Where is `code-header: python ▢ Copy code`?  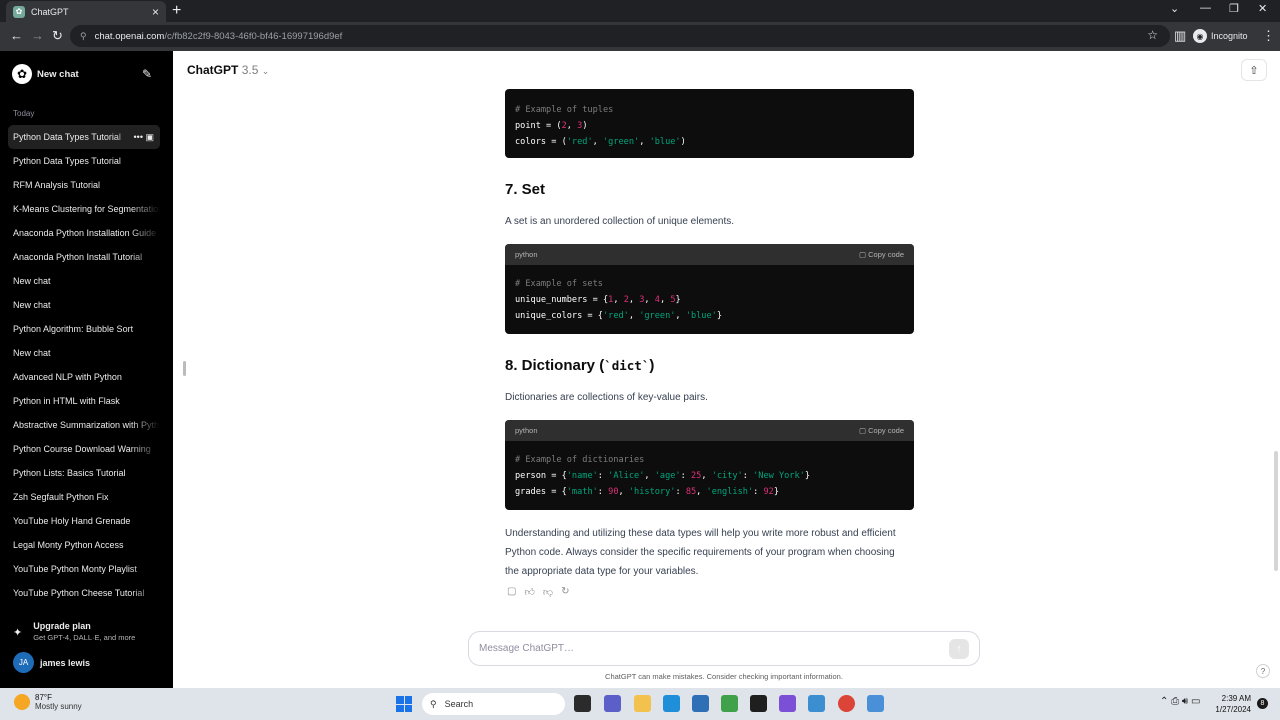
code-header: python ▢ Copy code is located at coordinates (709, 254).